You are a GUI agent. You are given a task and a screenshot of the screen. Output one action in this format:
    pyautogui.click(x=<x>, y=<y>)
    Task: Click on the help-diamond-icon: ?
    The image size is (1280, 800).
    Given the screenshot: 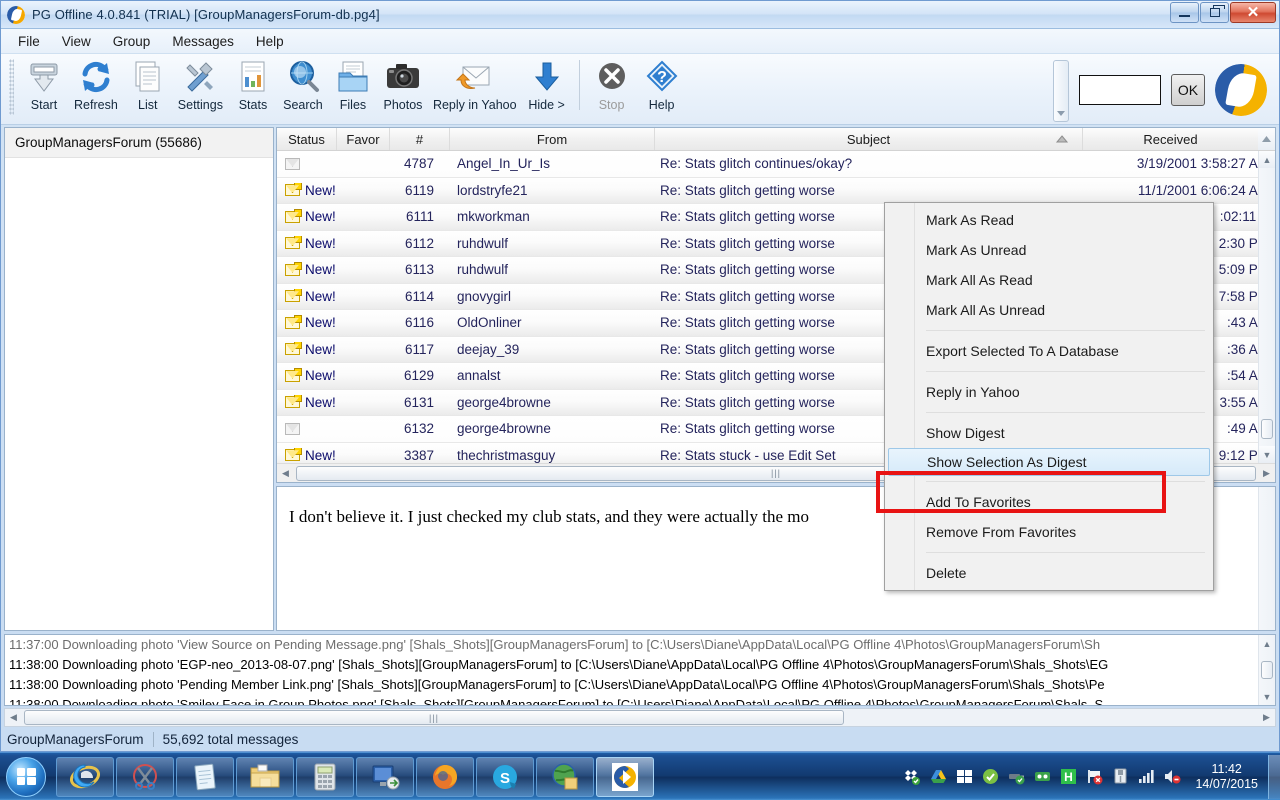 What is the action you would take?
    pyautogui.click(x=662, y=77)
    